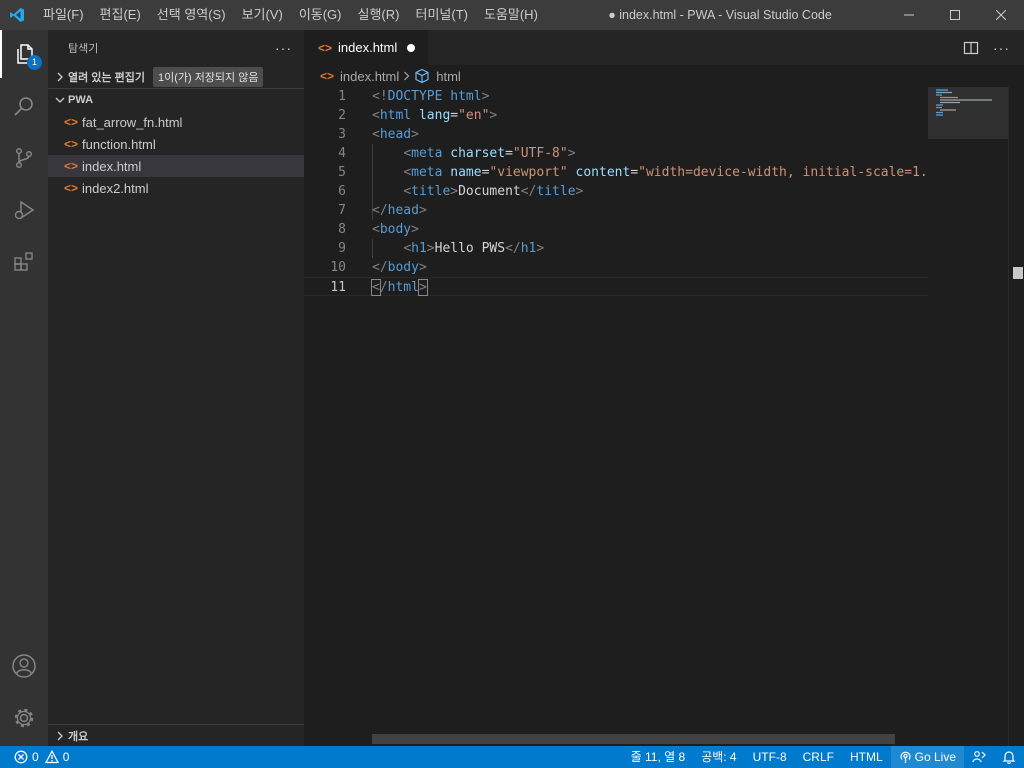  I want to click on line-number: 9, so click(342, 248).